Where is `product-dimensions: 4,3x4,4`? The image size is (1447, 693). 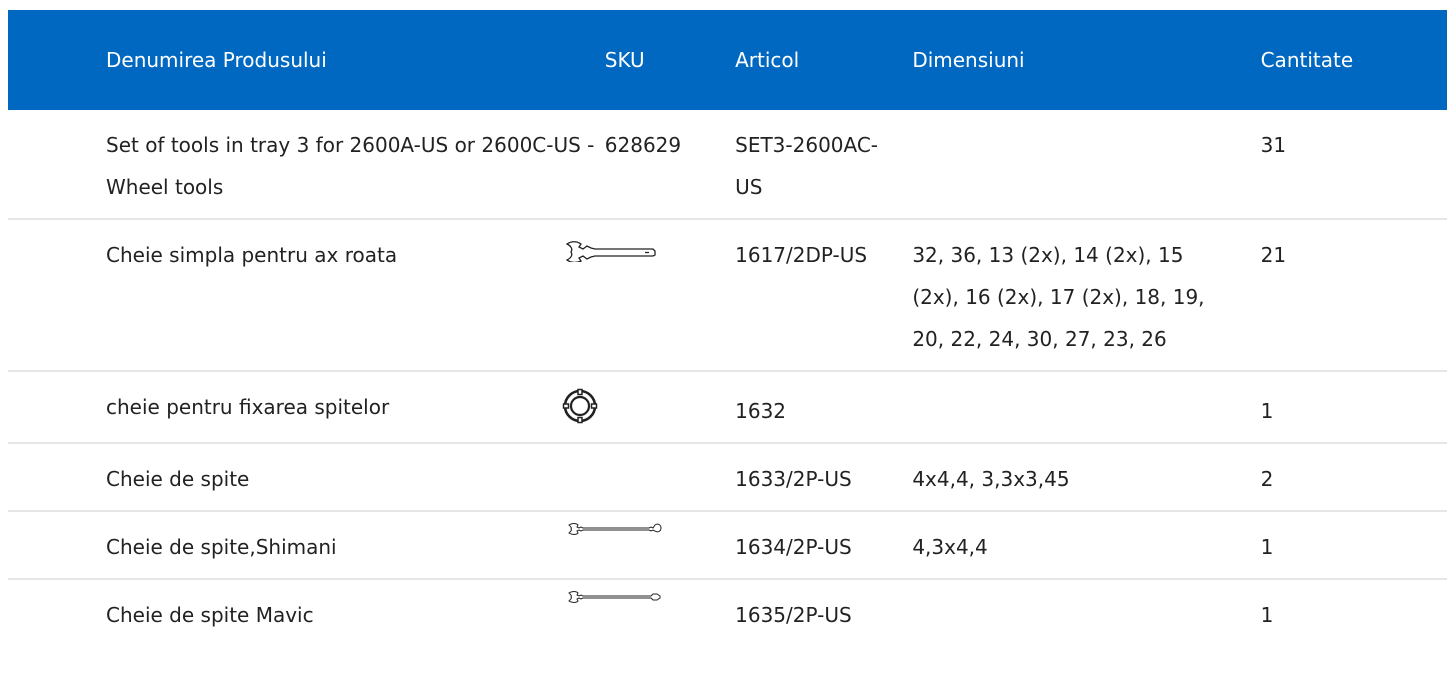 product-dimensions: 4,3x4,4 is located at coordinates (950, 547).